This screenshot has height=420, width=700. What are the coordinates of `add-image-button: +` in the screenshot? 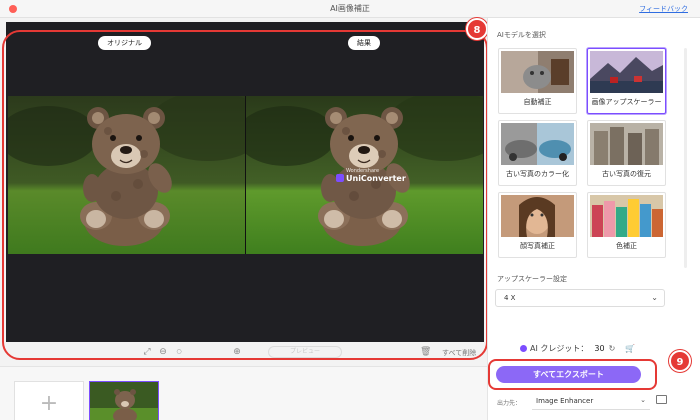 It's located at (49, 400).